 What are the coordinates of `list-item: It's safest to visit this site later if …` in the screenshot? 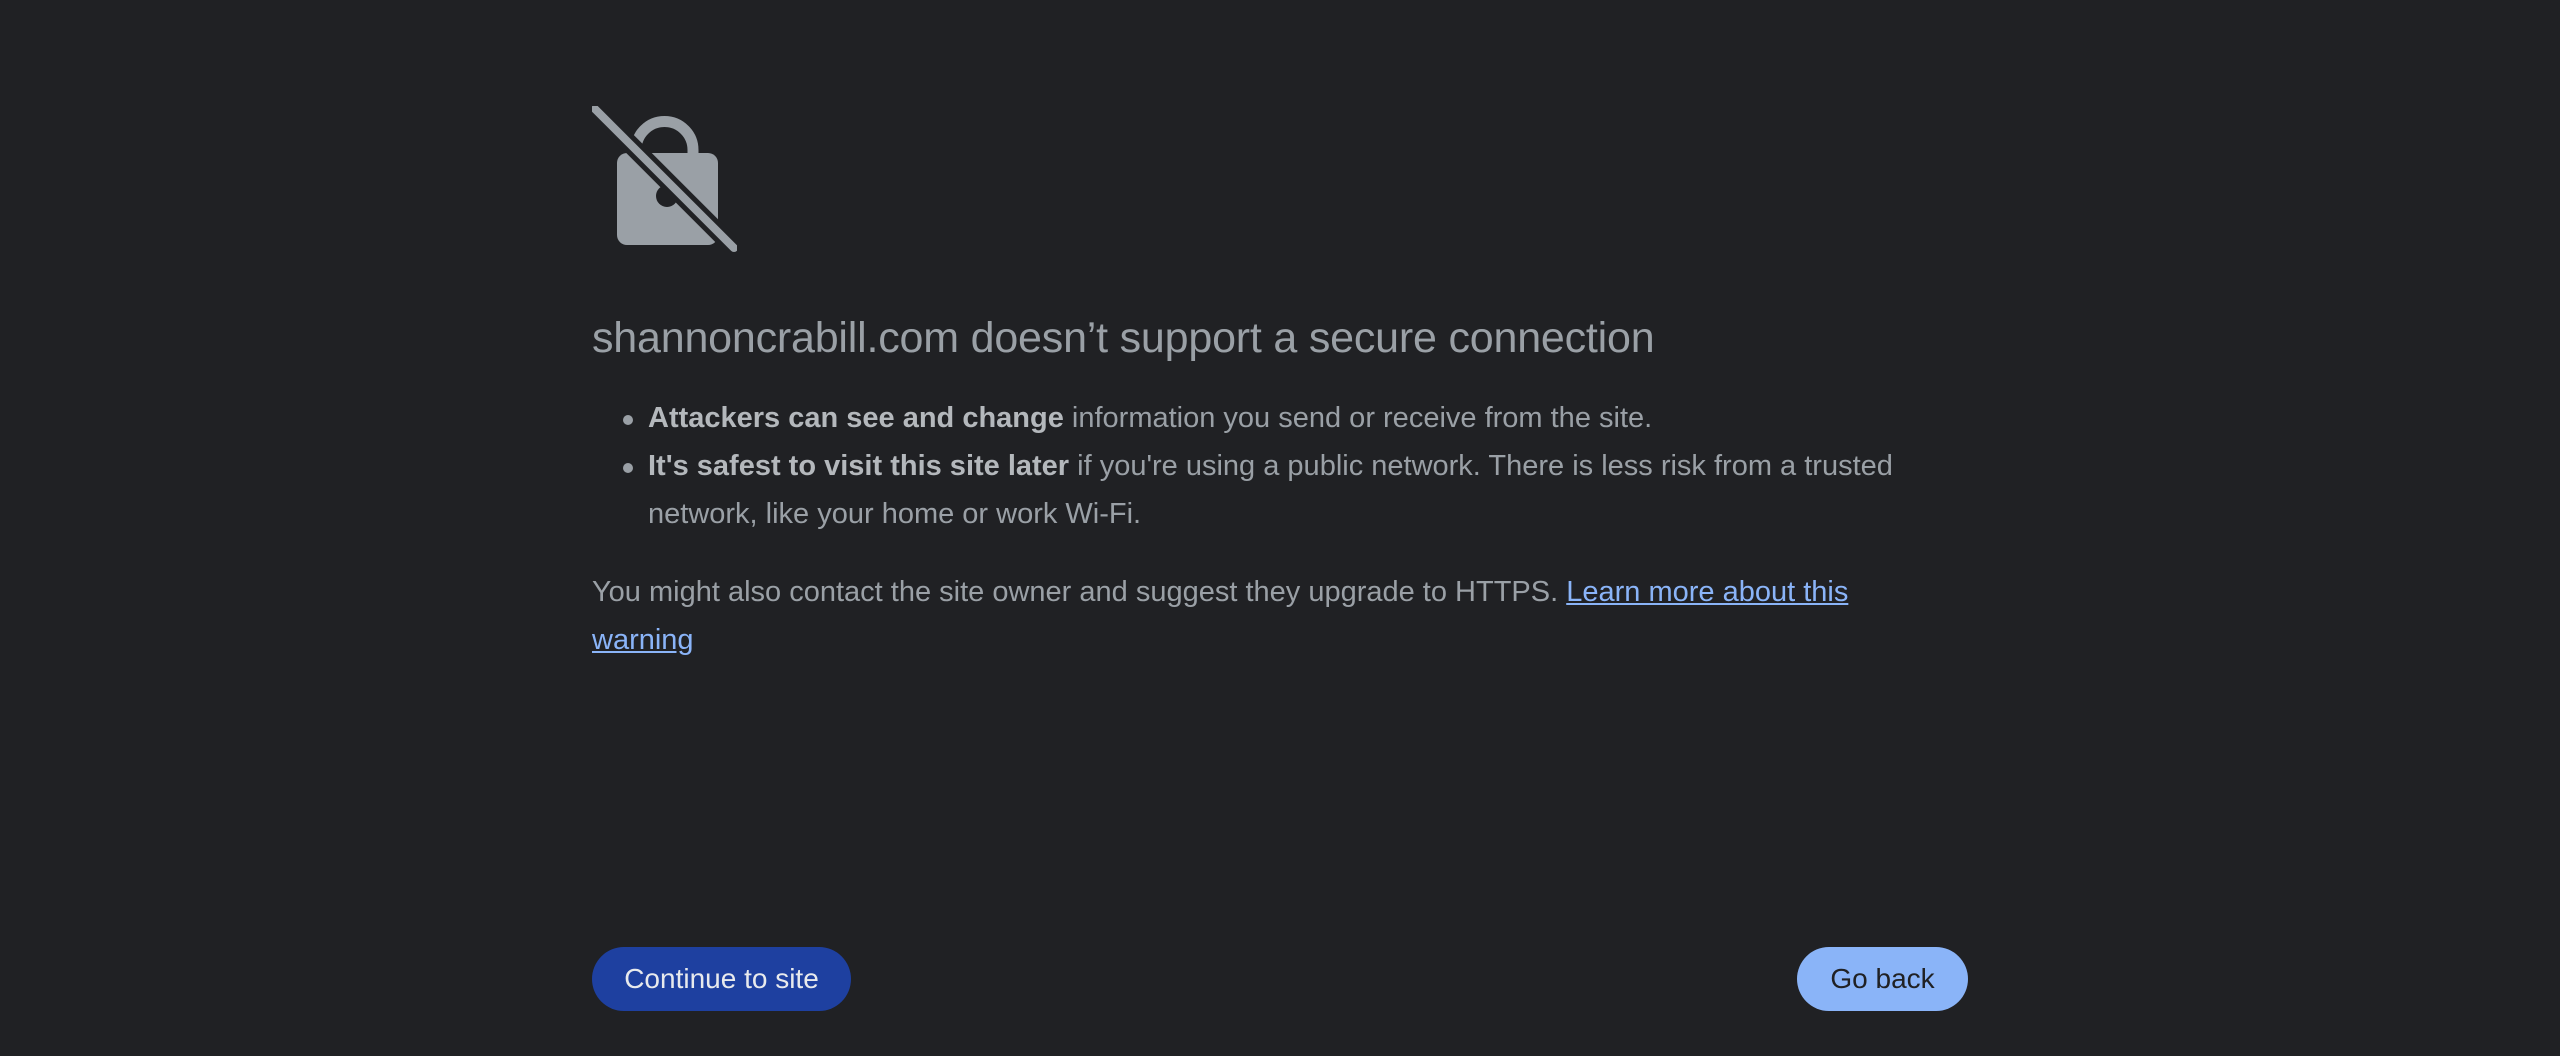 It's located at (1297, 490).